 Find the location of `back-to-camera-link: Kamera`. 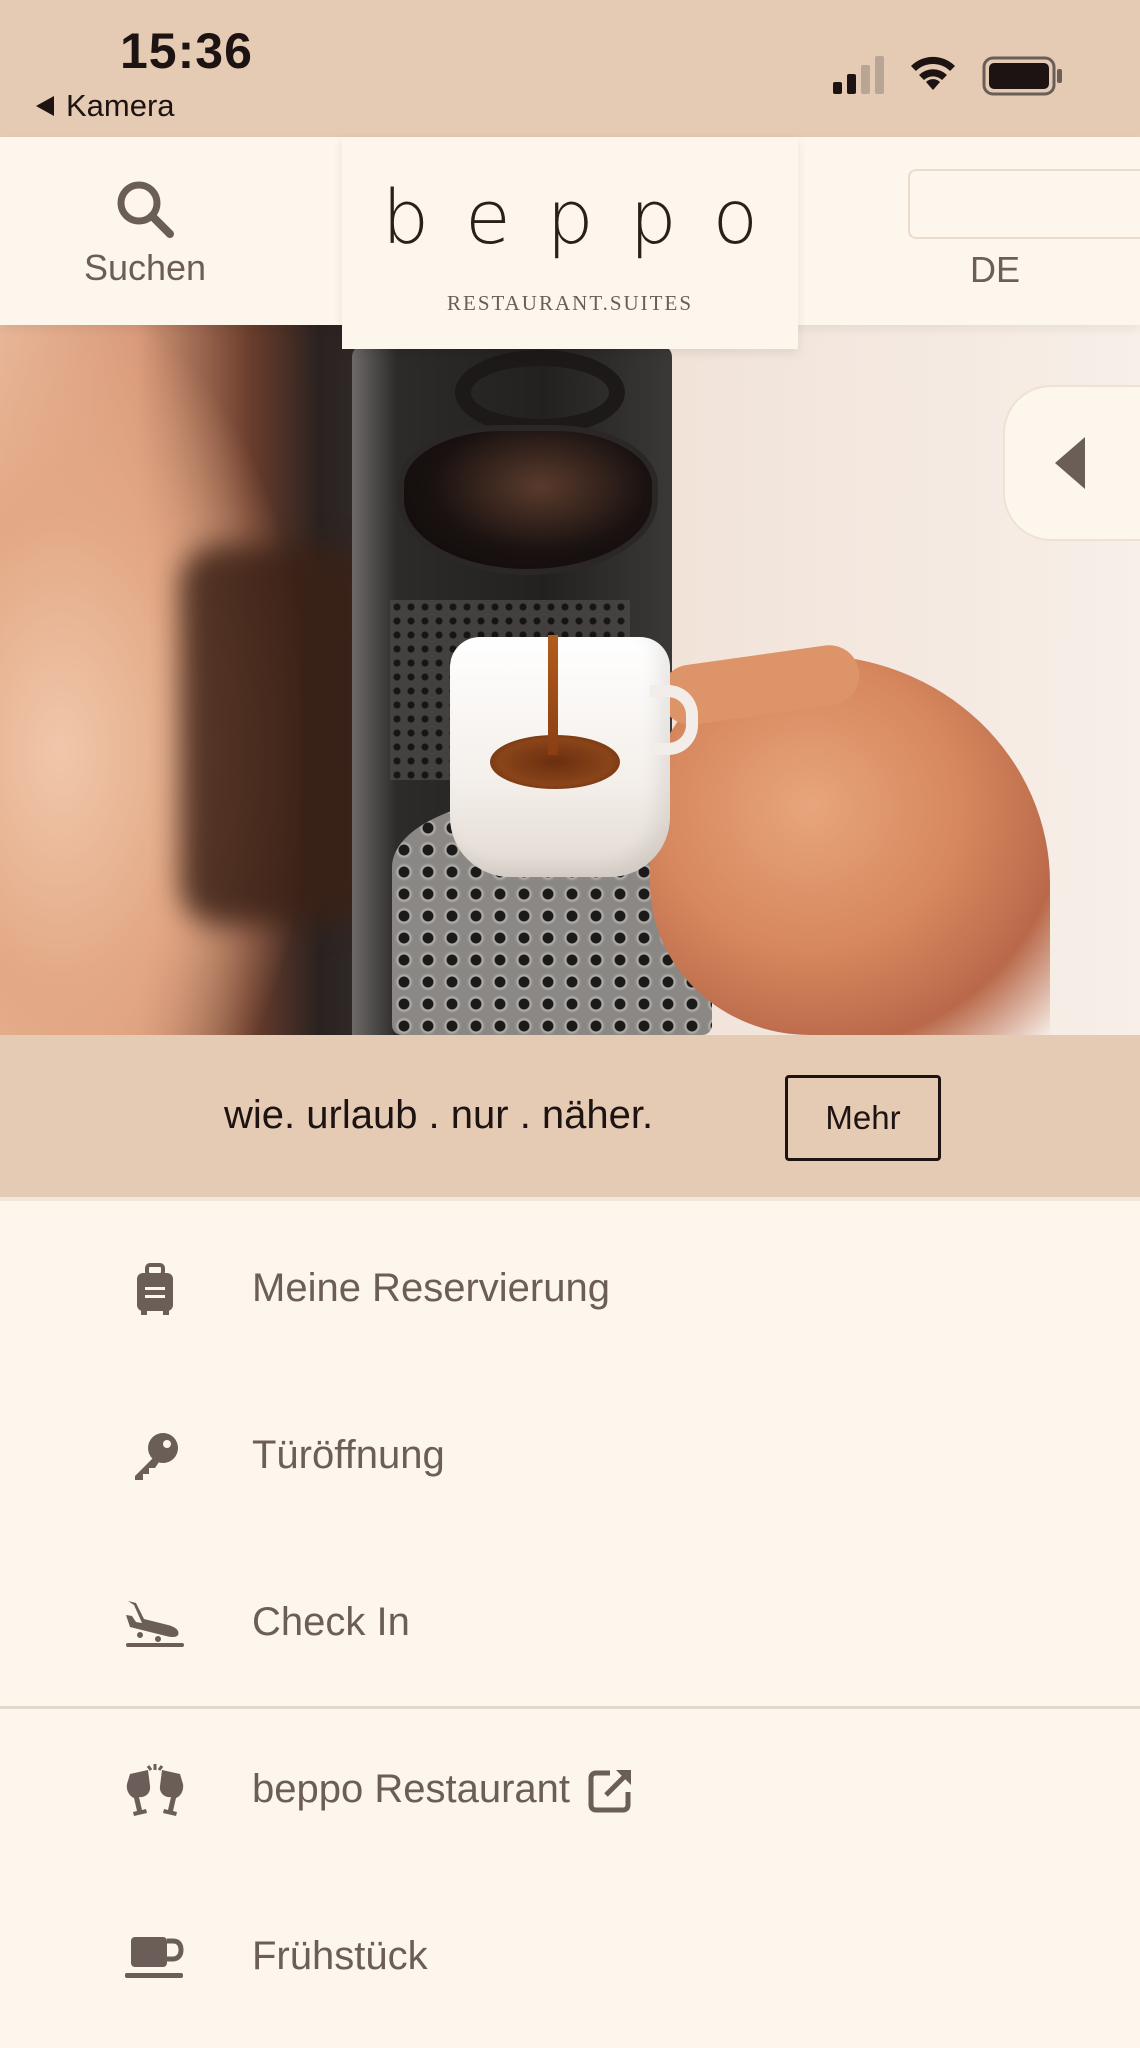

back-to-camera-link: Kamera is located at coordinates (105, 106).